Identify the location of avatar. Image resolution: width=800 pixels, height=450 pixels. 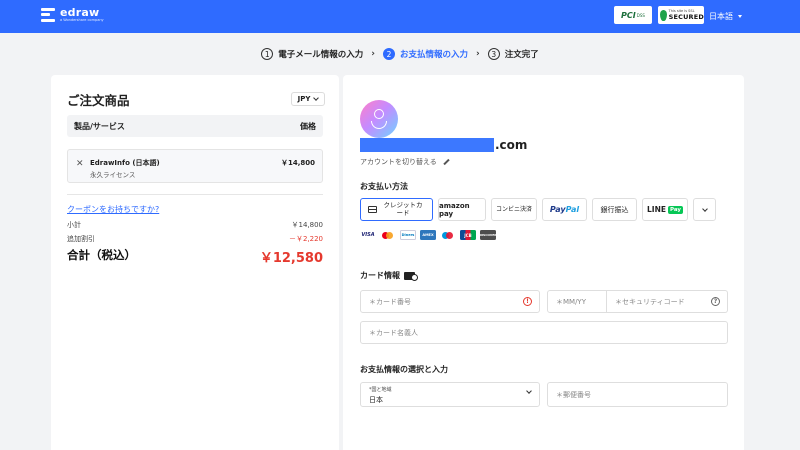
(379, 119).